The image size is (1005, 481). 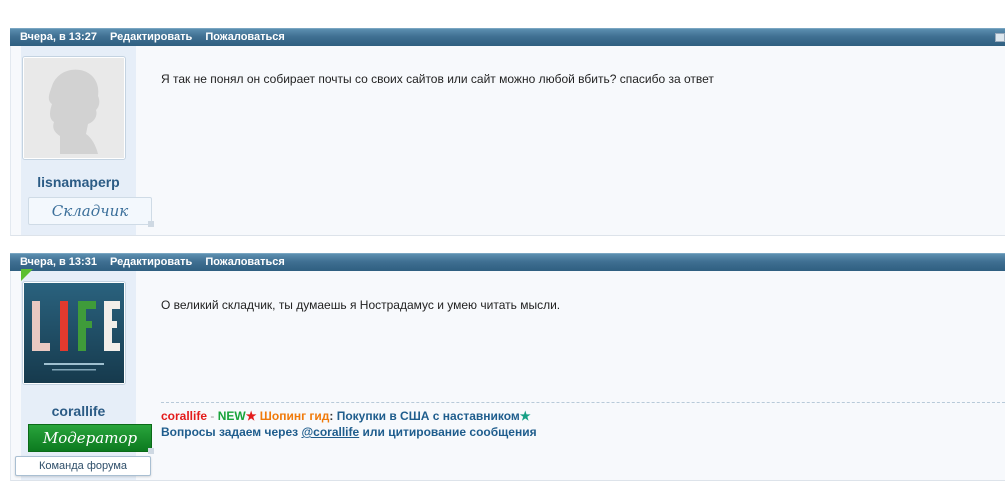 I want to click on life-avatar-image, so click(x=74, y=333).